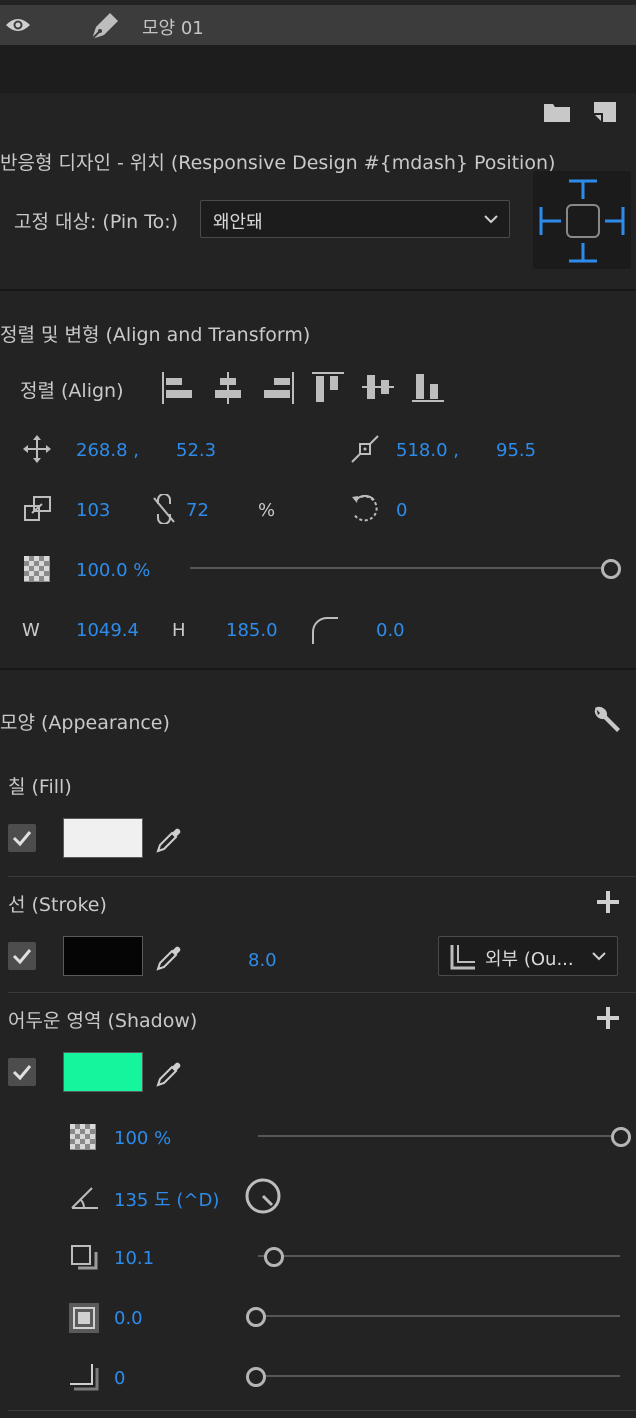 The image size is (636, 1418). Describe the element at coordinates (107, 450) in the screenshot. I see `position-x: 268.8 ,` at that location.